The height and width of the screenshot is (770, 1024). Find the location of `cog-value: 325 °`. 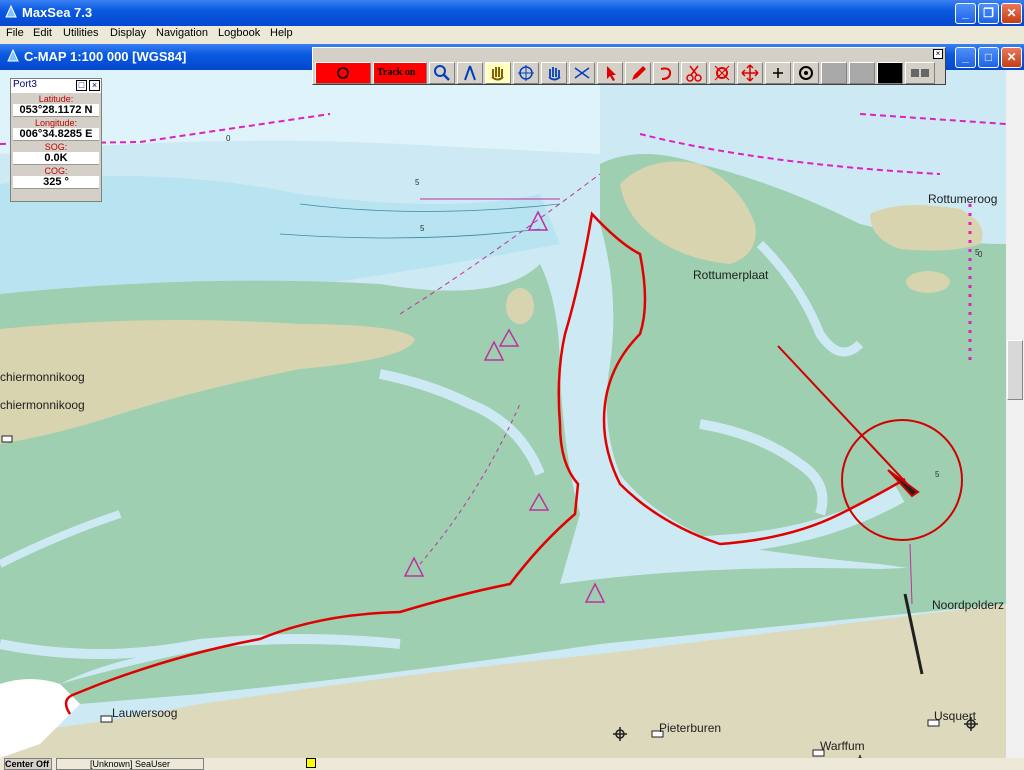

cog-value: 325 ° is located at coordinates (56, 182).